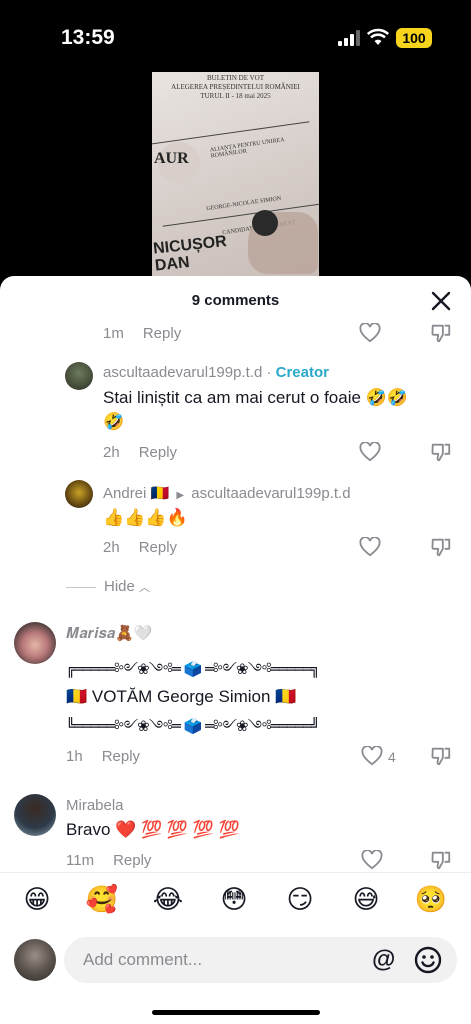  I want to click on comment-username: Andrei 🇹🇩 ▶ ascultaadevarul199p.t.d, so click(227, 493).